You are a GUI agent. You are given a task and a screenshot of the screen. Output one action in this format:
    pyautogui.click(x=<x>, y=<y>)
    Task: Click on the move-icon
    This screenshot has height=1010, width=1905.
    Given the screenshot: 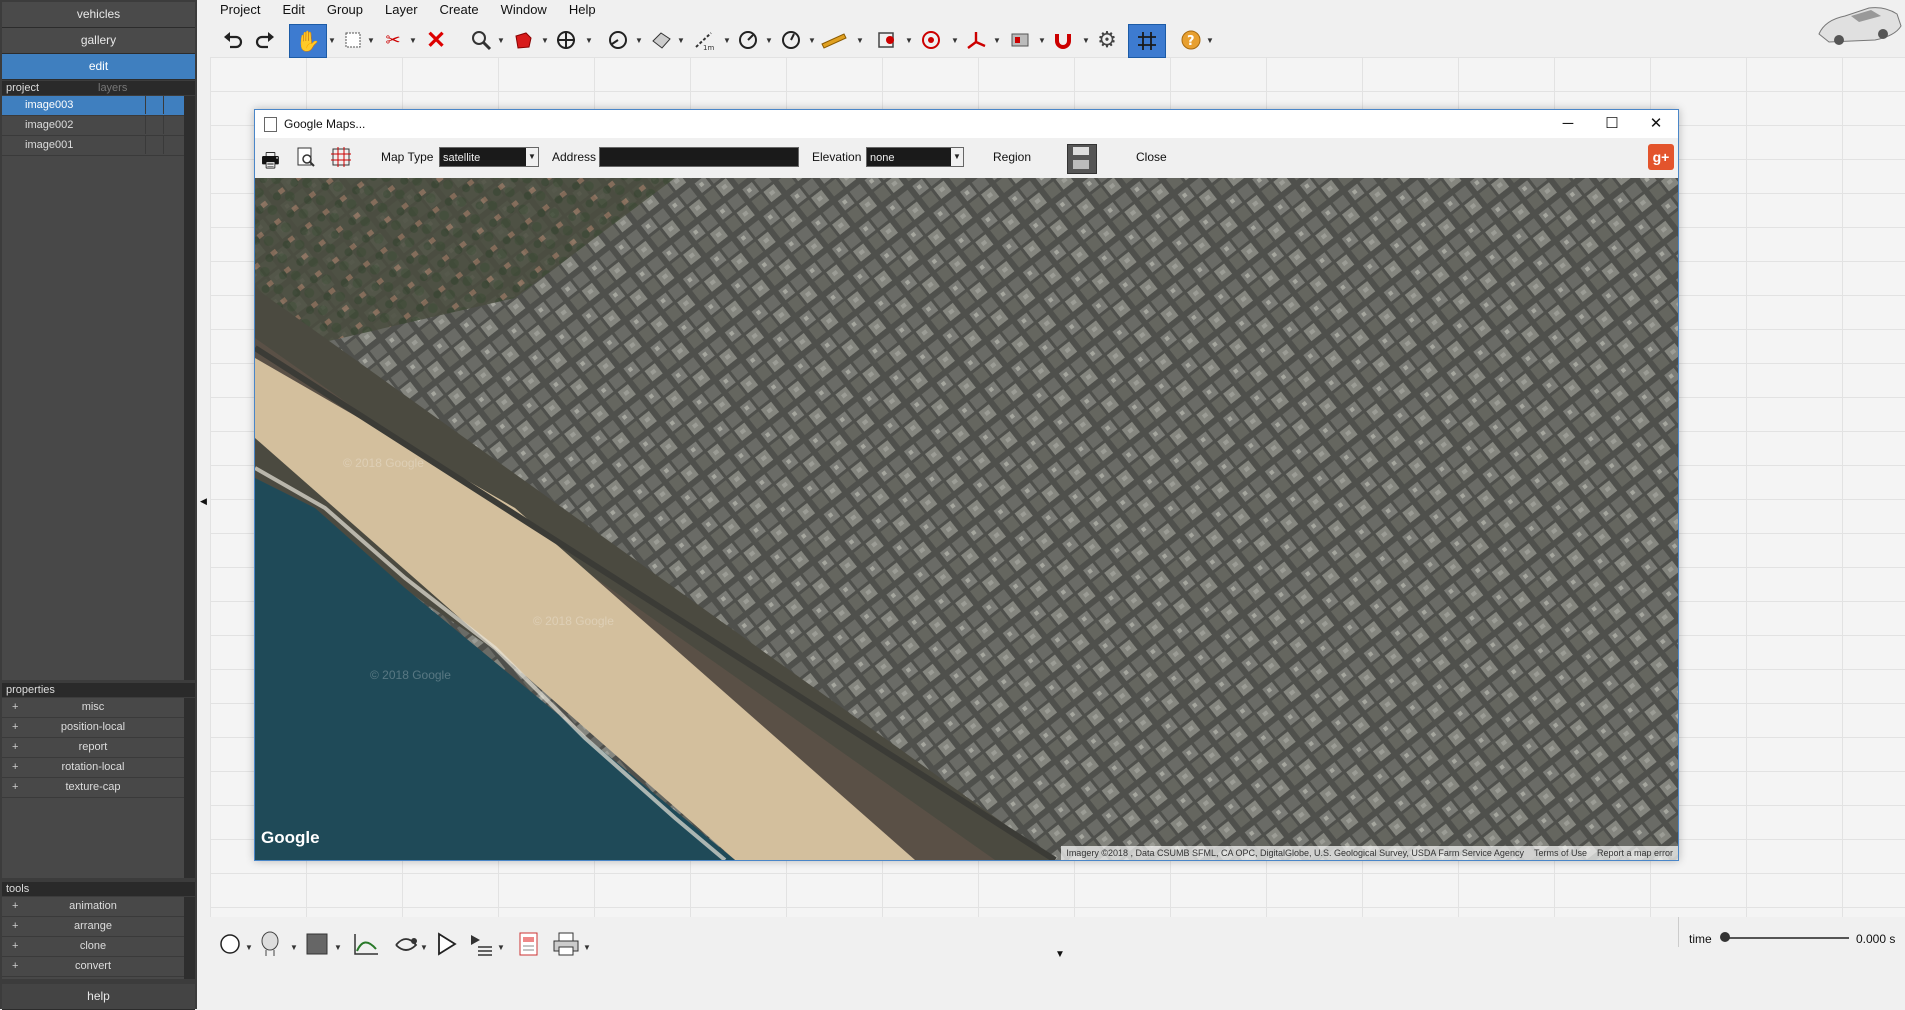 What is the action you would take?
    pyautogui.click(x=566, y=40)
    